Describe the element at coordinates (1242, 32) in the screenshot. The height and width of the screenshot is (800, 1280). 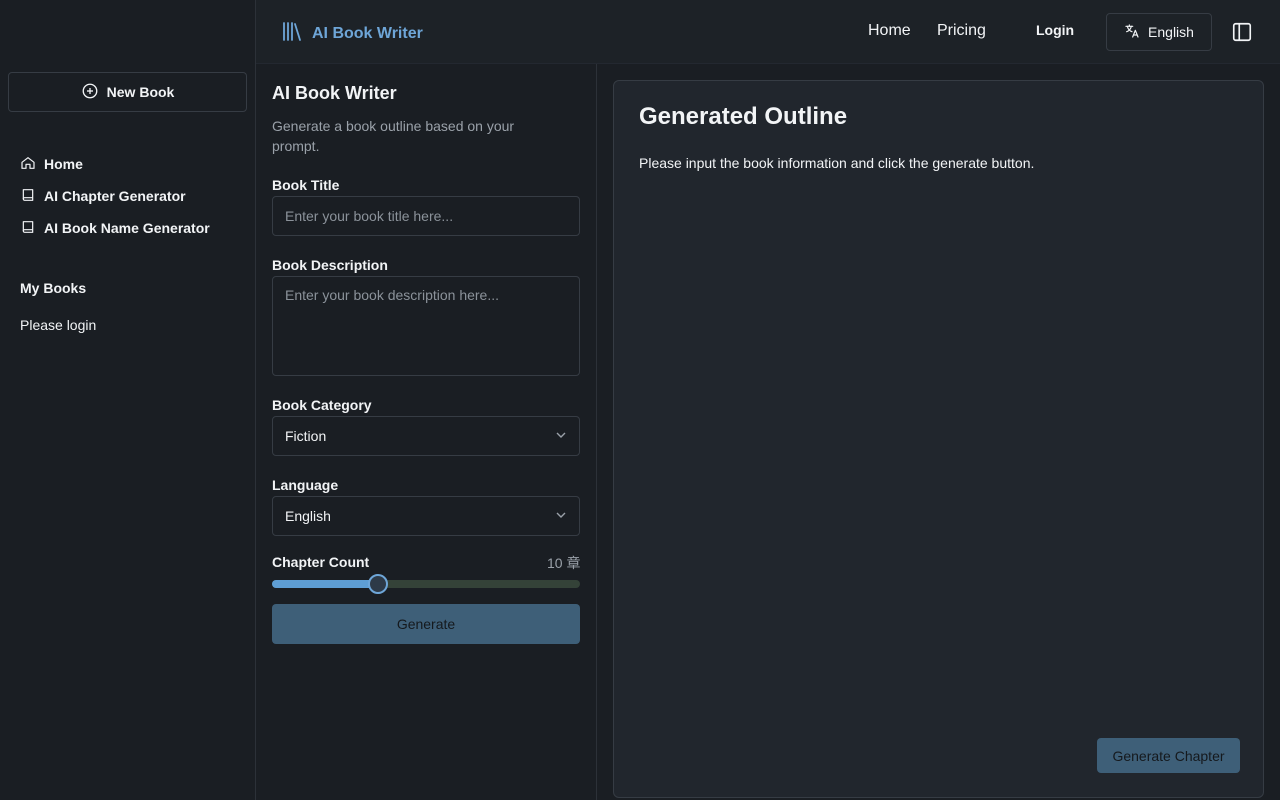
I see `sidebar-toggle-icon` at that location.